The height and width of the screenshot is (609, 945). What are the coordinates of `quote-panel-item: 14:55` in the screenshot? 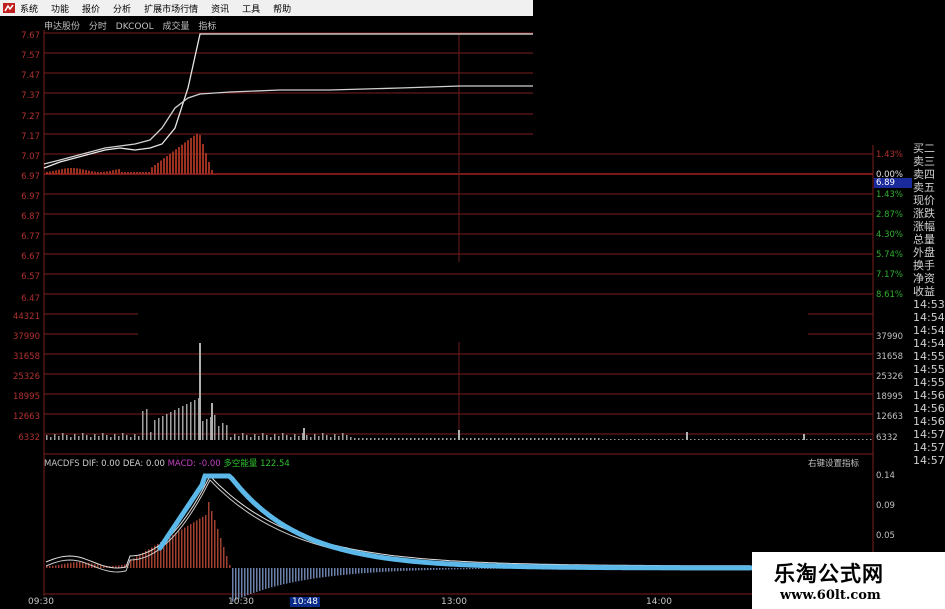 It's located at (929, 356).